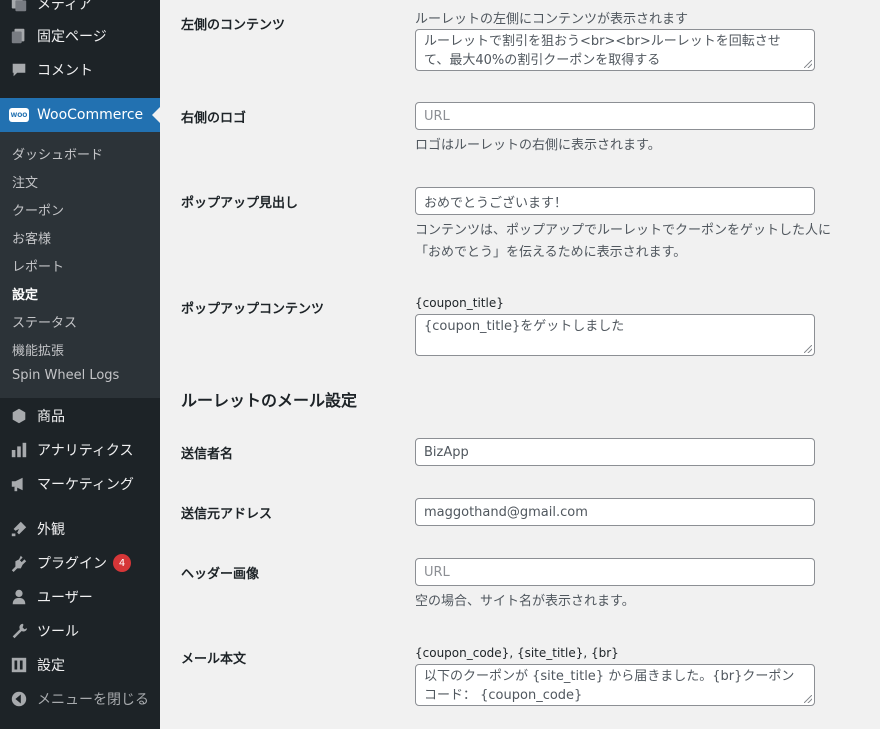 Image resolution: width=880 pixels, height=729 pixels. Describe the element at coordinates (615, 116) in the screenshot. I see `right-logo-url-input: URL` at that location.